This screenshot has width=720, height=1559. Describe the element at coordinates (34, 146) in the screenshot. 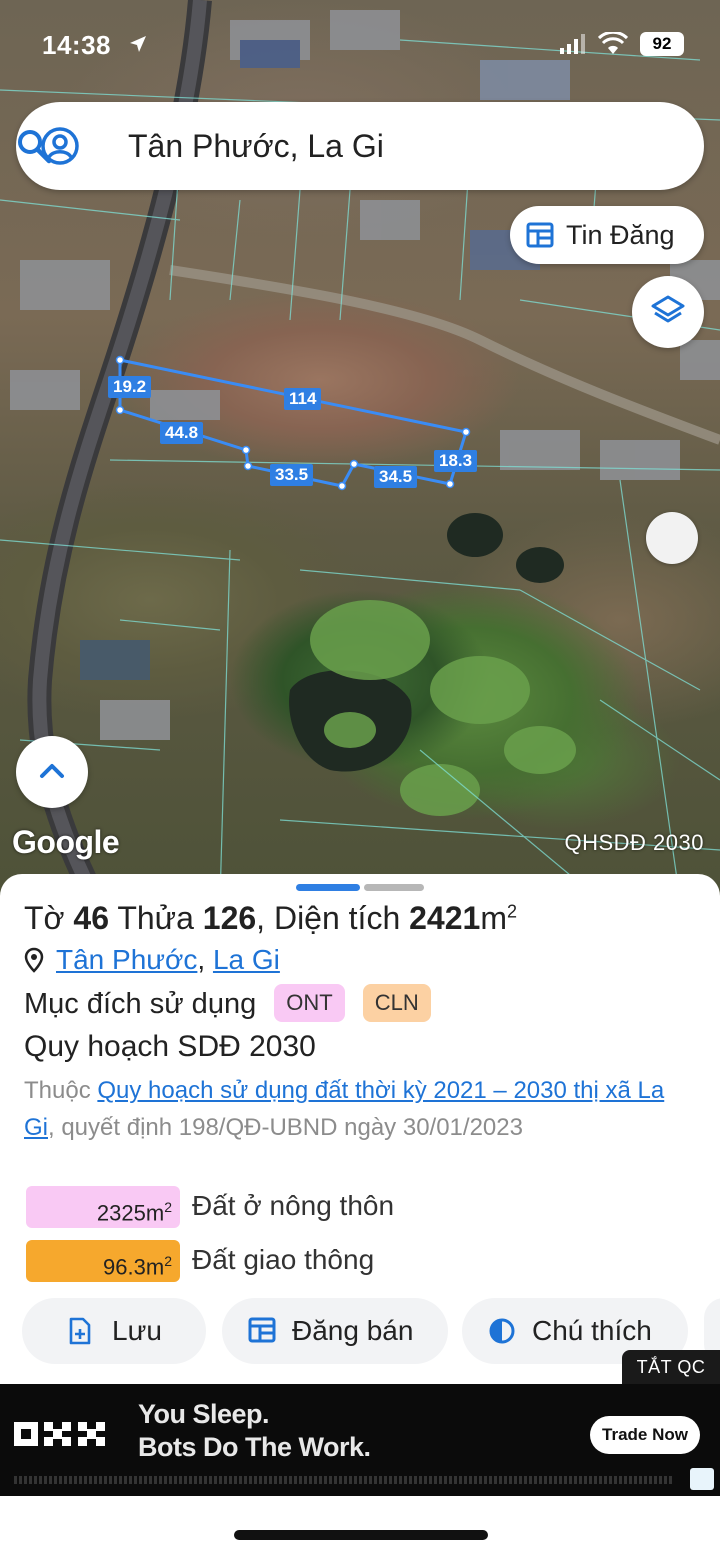

I see `search-icon` at that location.